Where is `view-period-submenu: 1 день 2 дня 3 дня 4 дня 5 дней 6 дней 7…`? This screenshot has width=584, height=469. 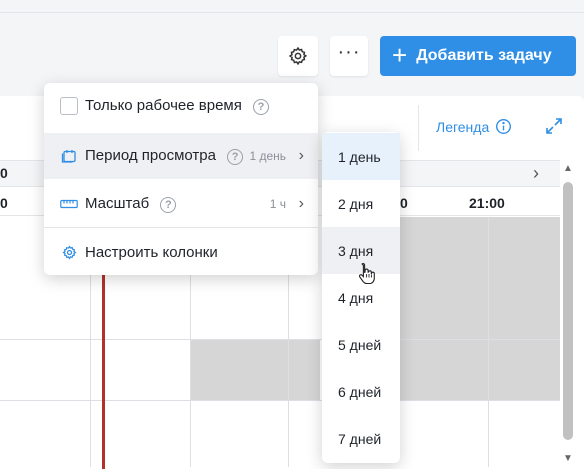 view-period-submenu: 1 день 2 дня 3 дня 4 дня 5 дней 6 дней 7… is located at coordinates (361, 297).